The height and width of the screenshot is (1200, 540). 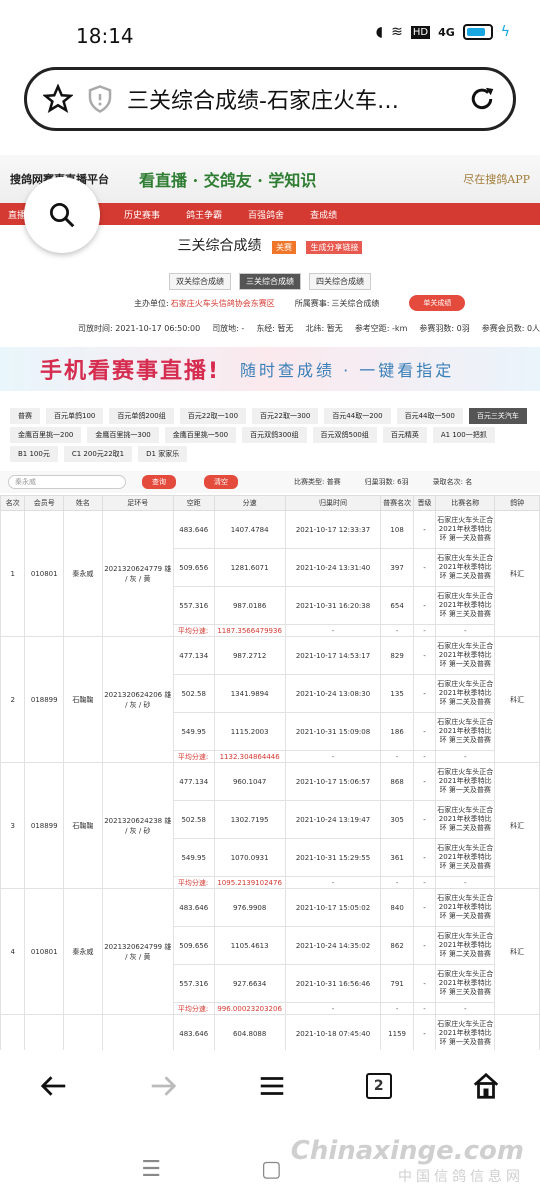 What do you see at coordinates (378, 1086) in the screenshot?
I see `tab-count-button: 2` at bounding box center [378, 1086].